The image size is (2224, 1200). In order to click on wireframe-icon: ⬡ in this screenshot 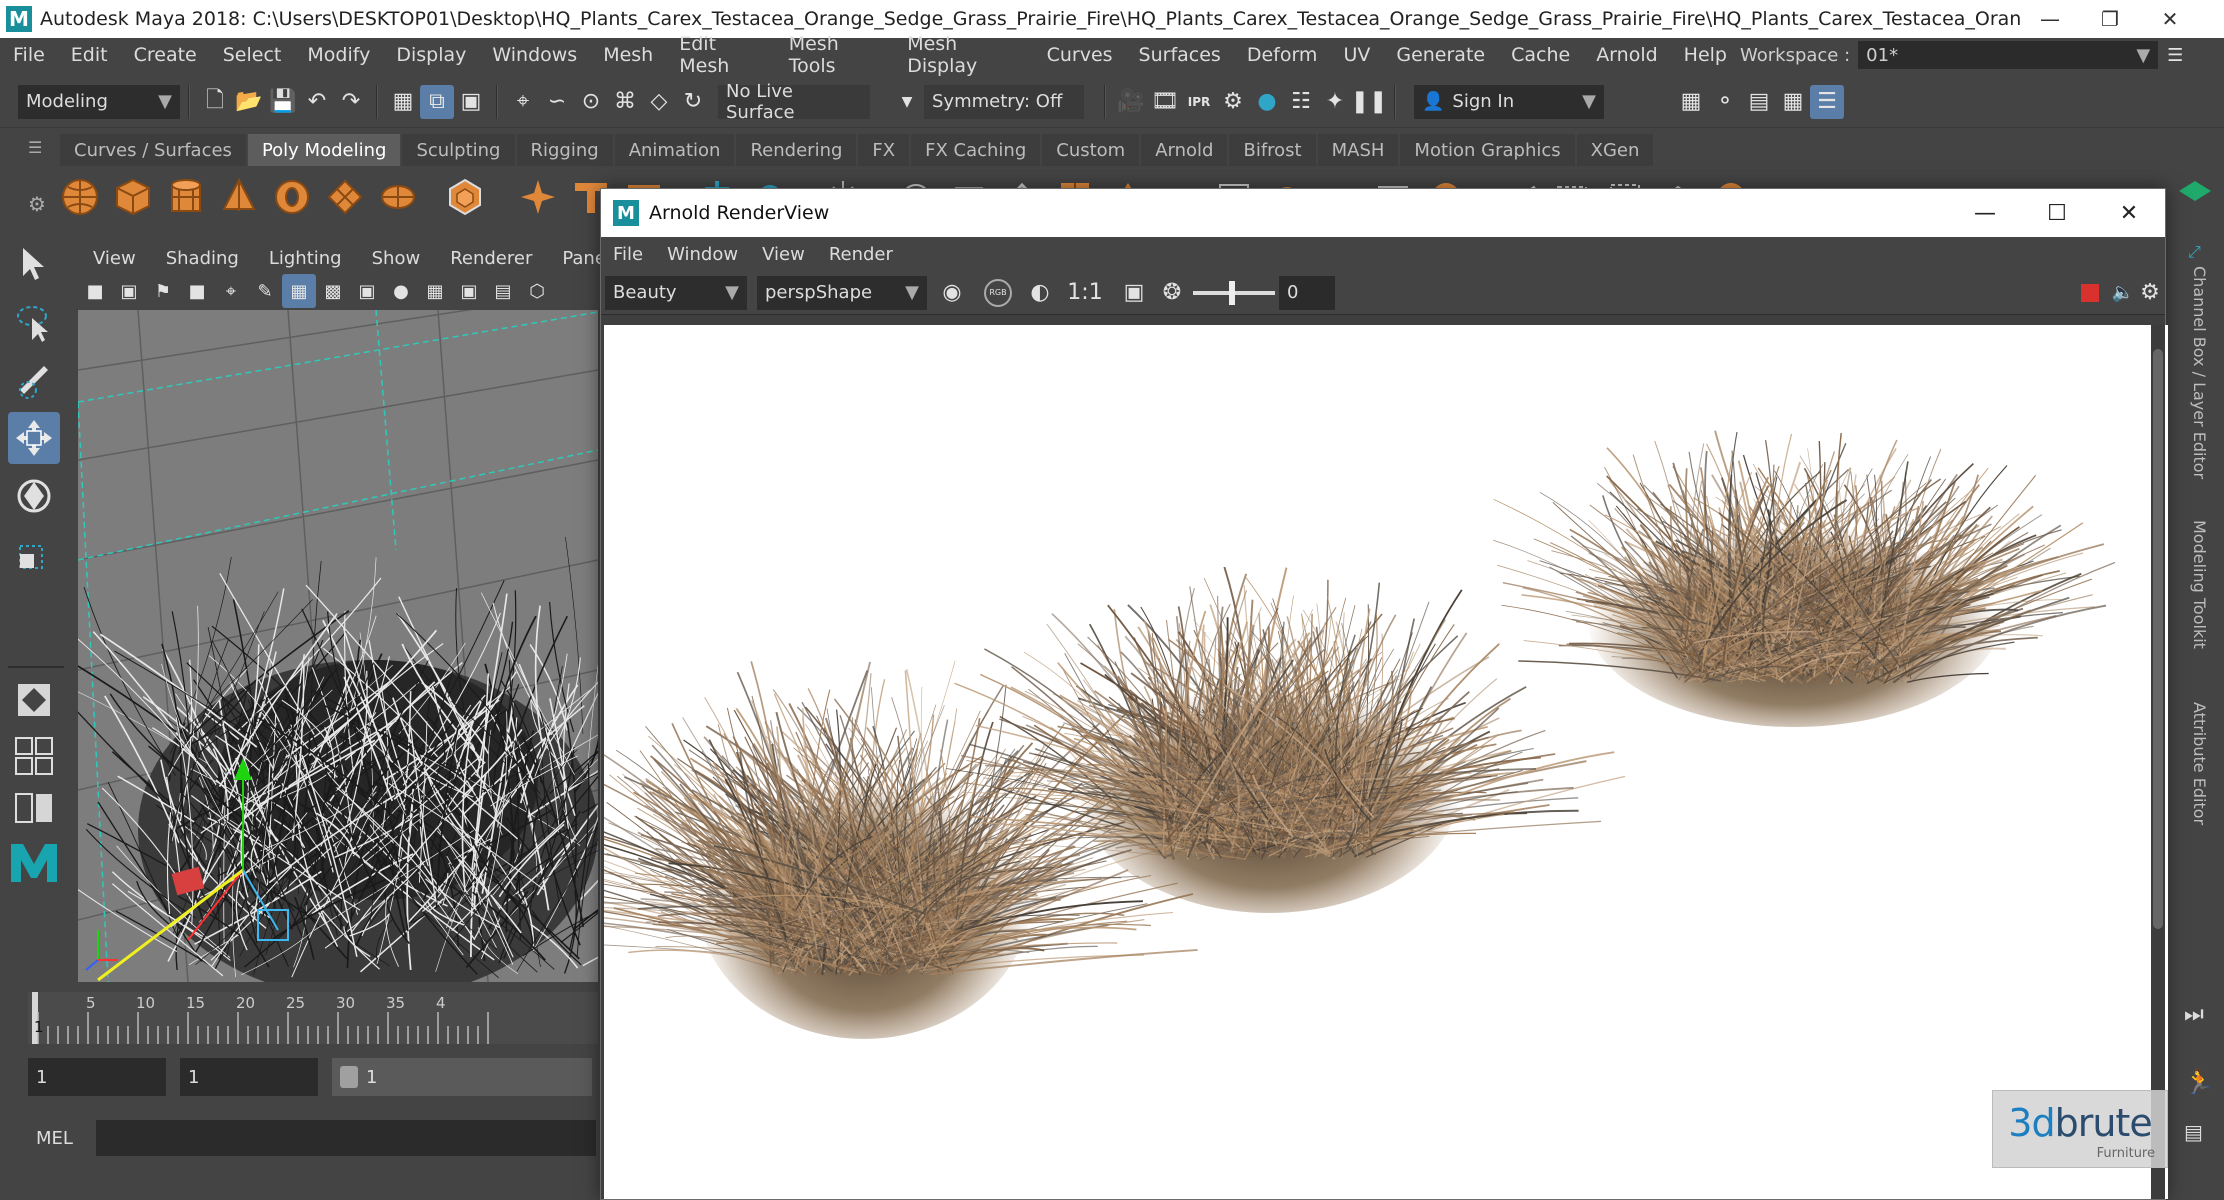, I will do `click(537, 291)`.